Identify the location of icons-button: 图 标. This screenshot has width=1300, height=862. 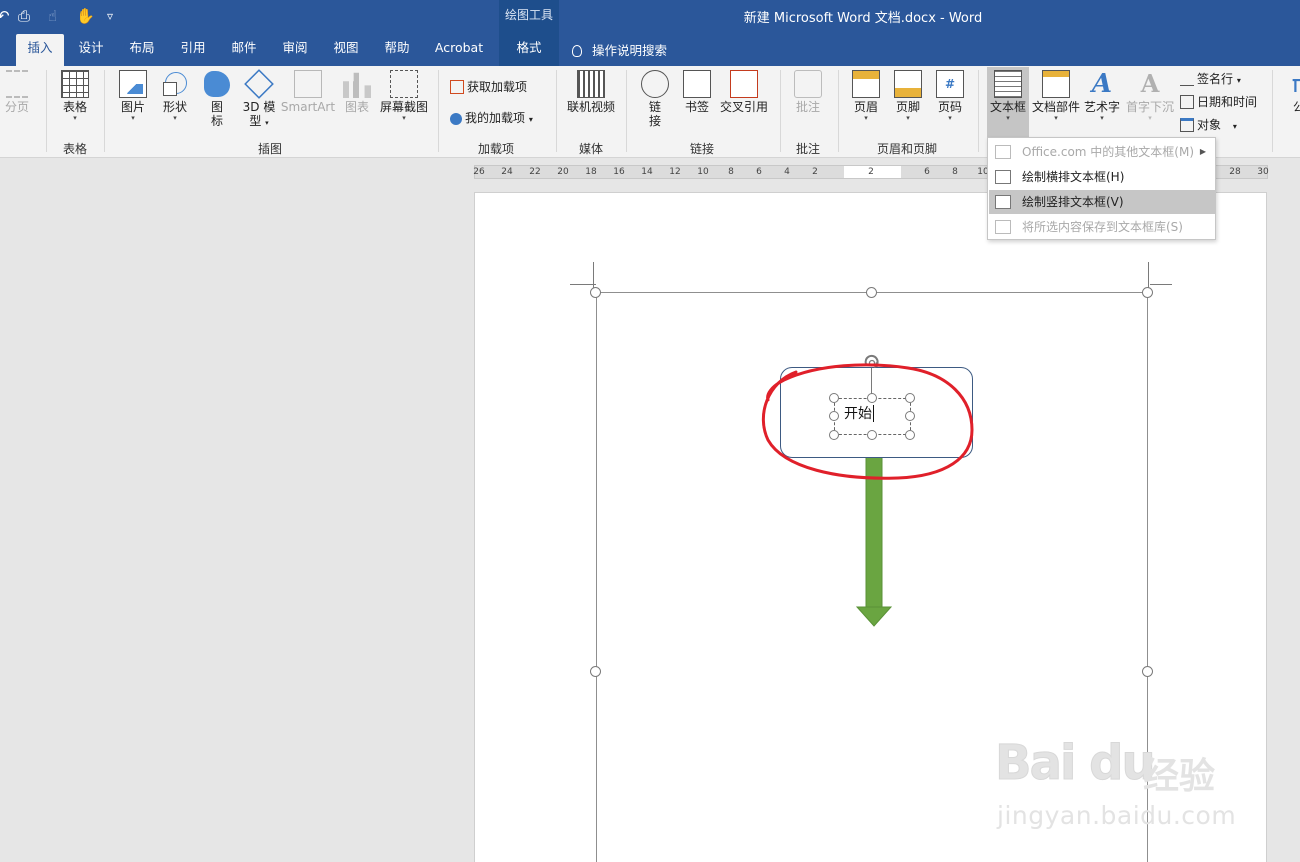
(217, 99).